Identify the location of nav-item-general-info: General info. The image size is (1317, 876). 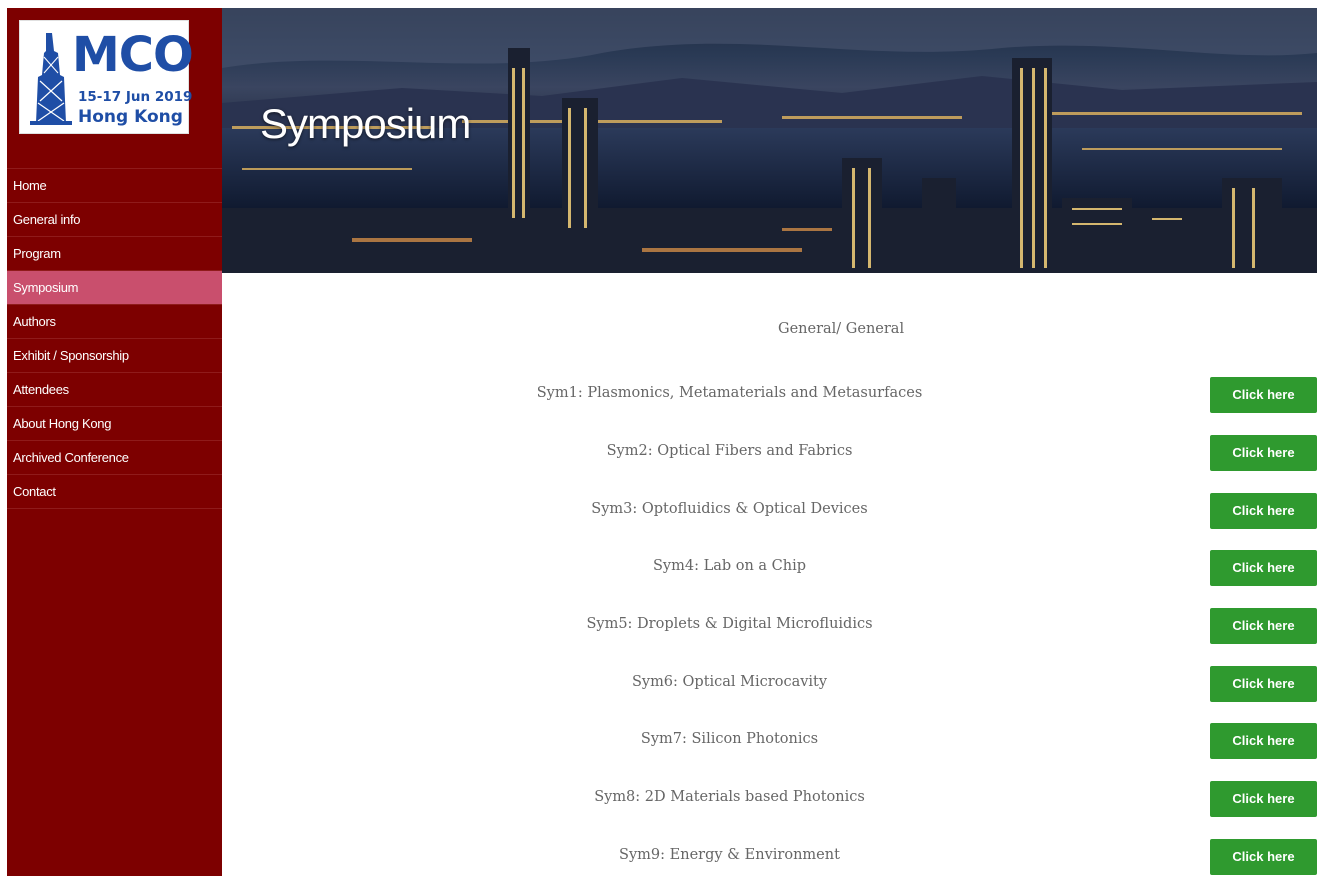
(114, 220).